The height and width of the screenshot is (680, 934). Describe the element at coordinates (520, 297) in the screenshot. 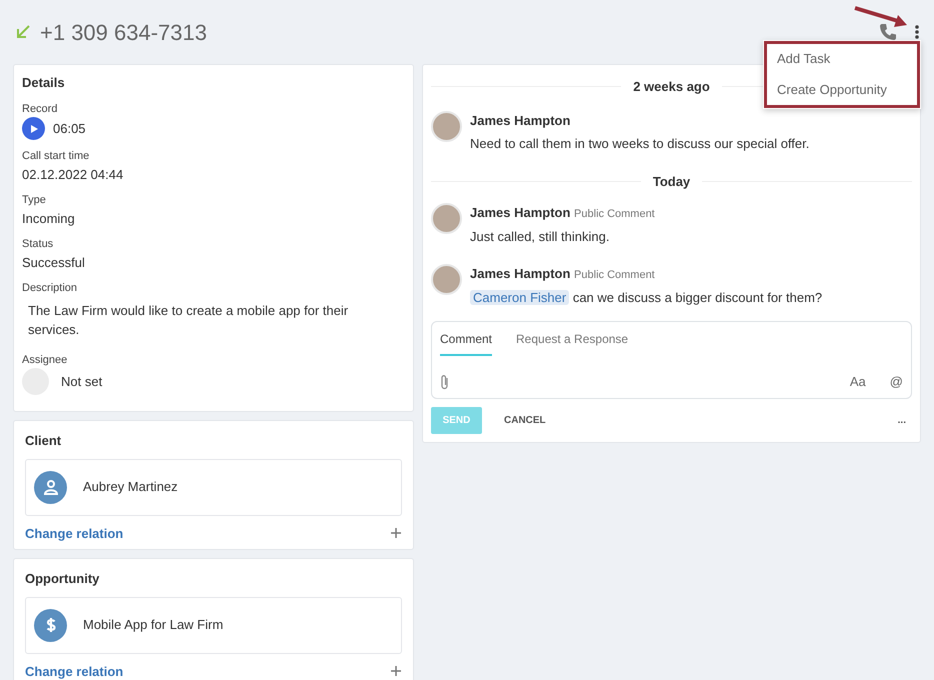

I see `mention-link: Cameron Fisher` at that location.